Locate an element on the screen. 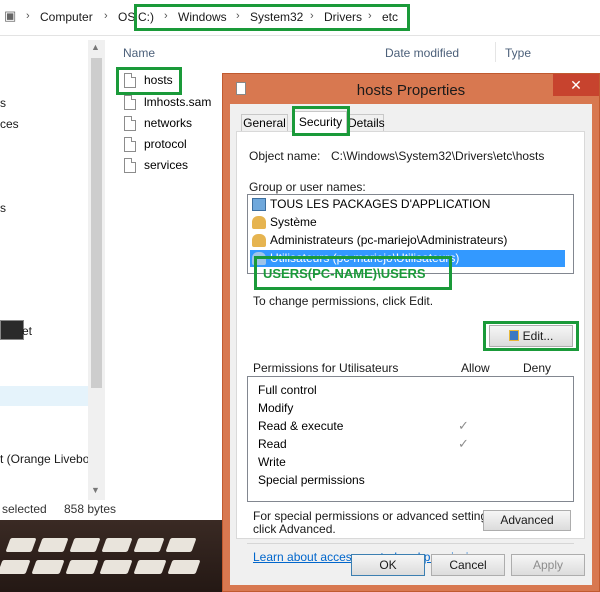 This screenshot has width=600, height=592. column-type: Type is located at coordinates (518, 53).